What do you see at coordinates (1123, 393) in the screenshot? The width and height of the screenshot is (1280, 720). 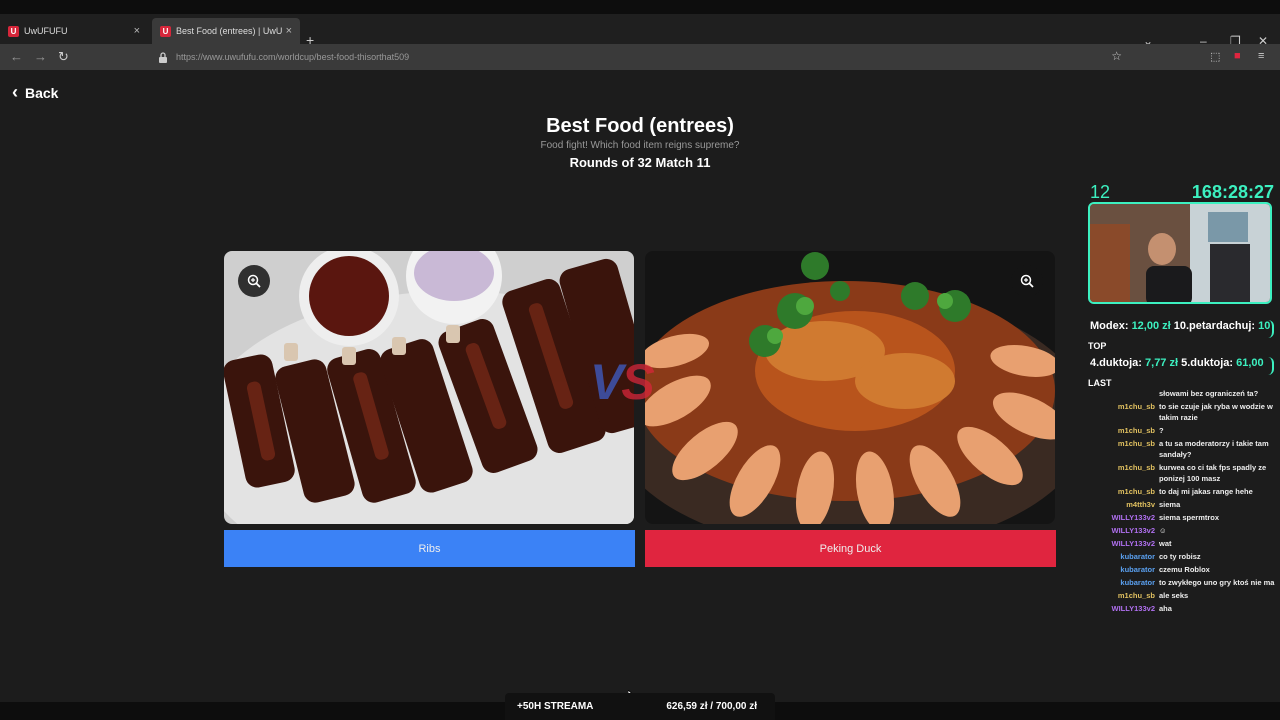 I see `chat-username` at bounding box center [1123, 393].